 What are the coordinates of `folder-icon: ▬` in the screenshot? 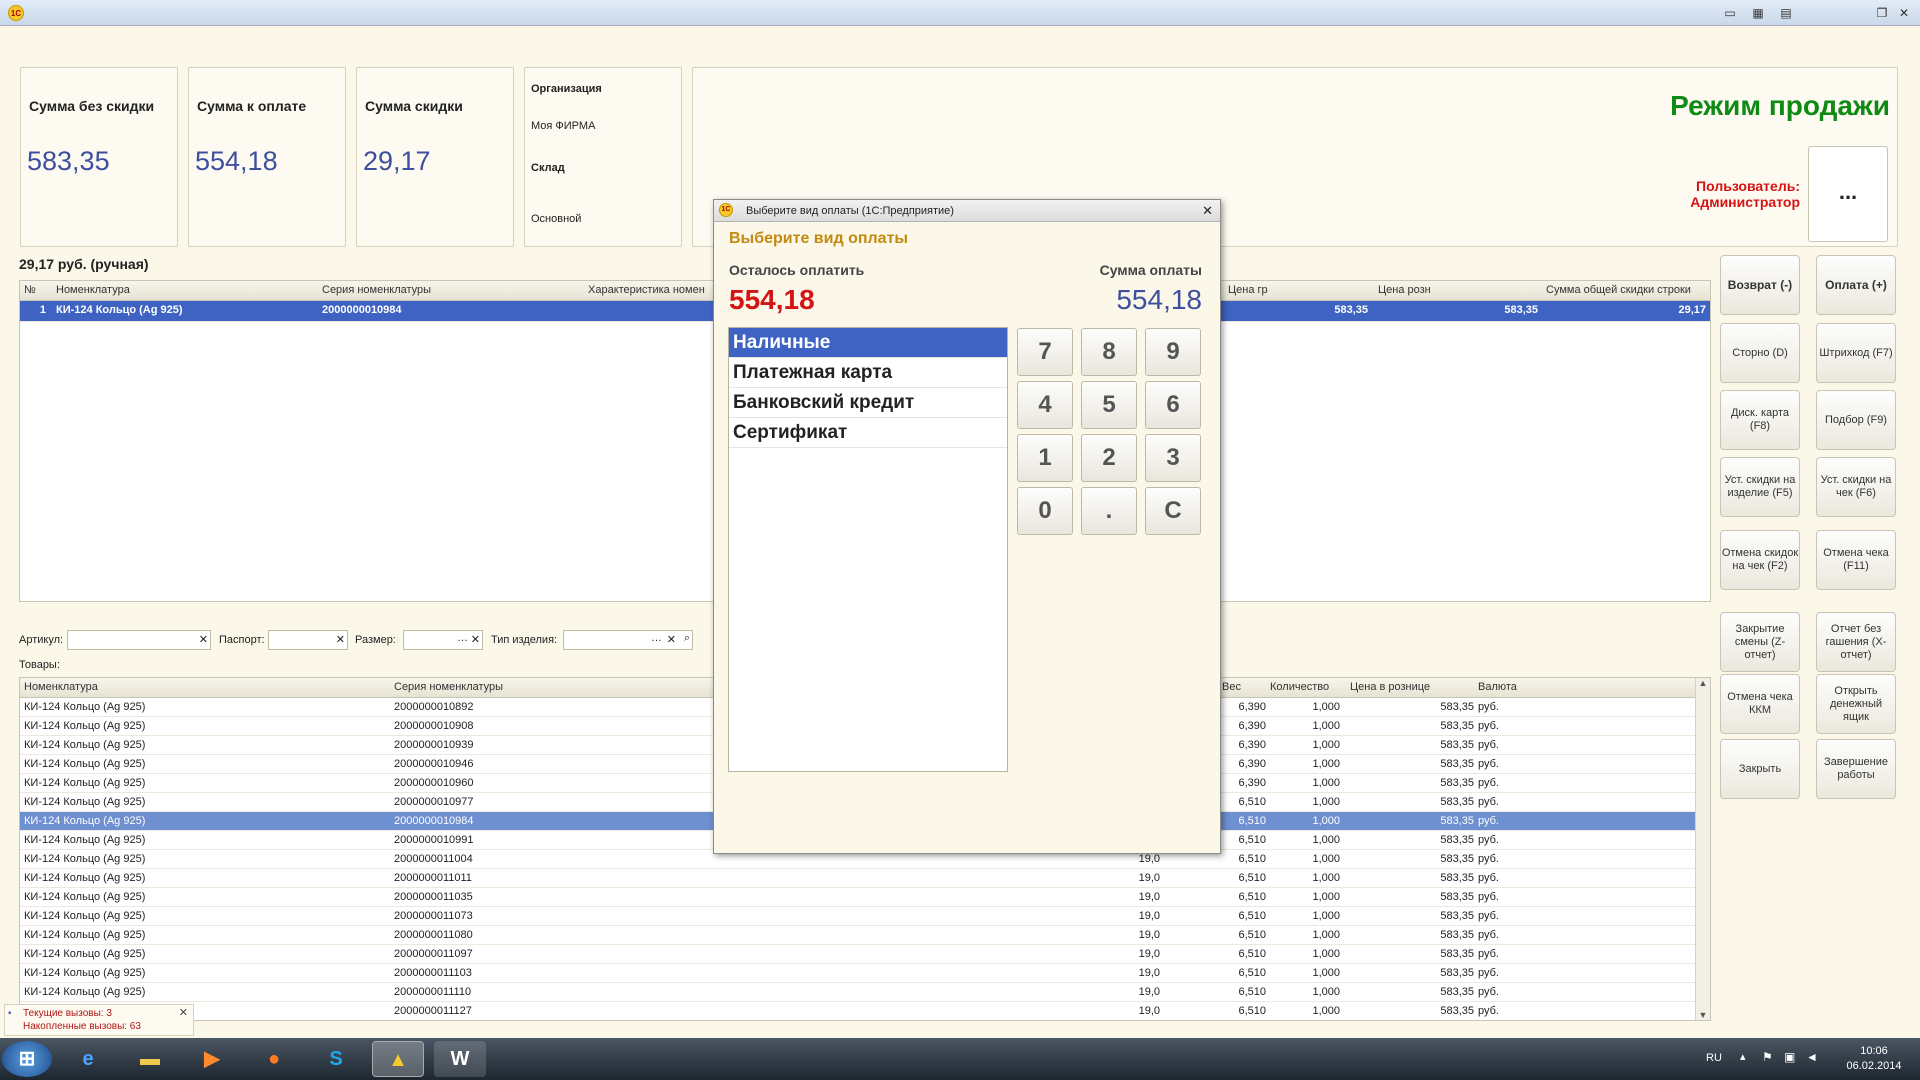 It's located at (150, 1059).